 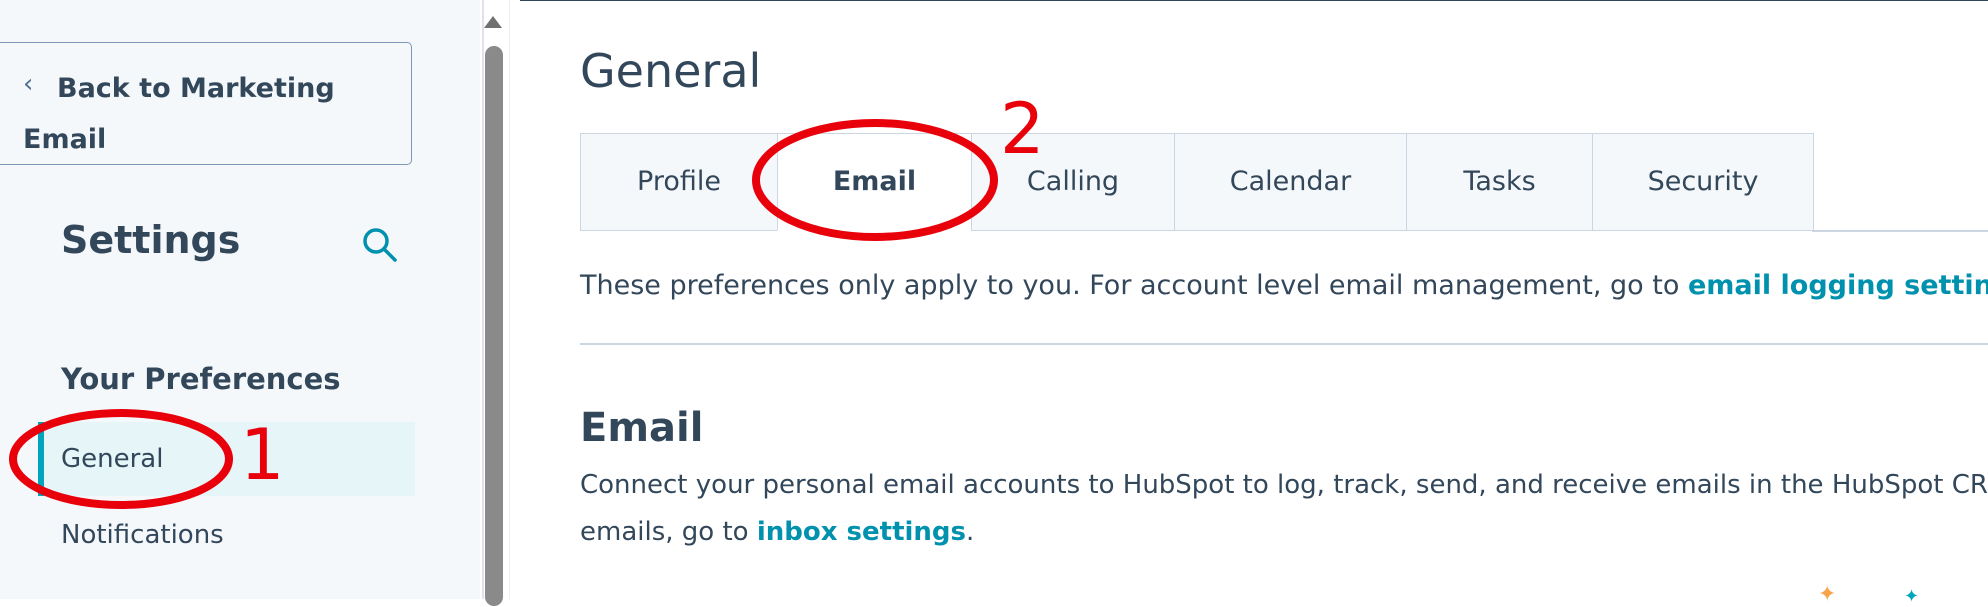 What do you see at coordinates (262, 455) in the screenshot?
I see `annotation-number-1: 1` at bounding box center [262, 455].